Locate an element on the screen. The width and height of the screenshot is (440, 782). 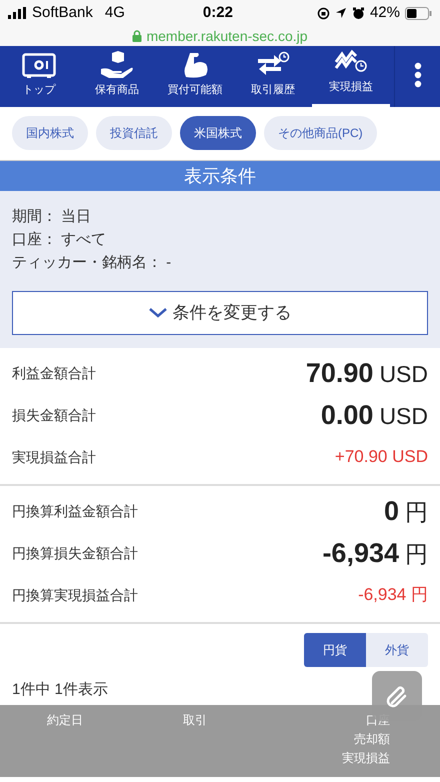
total-label: 円換算実現損益合計 is located at coordinates (75, 595).